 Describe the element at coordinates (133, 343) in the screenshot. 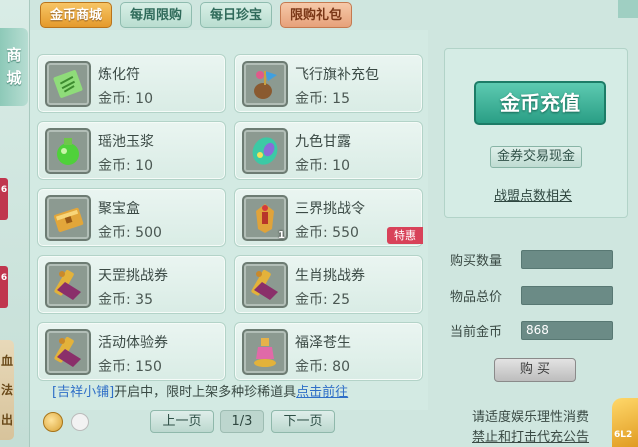

I see `item-name: 活动体验券` at that location.